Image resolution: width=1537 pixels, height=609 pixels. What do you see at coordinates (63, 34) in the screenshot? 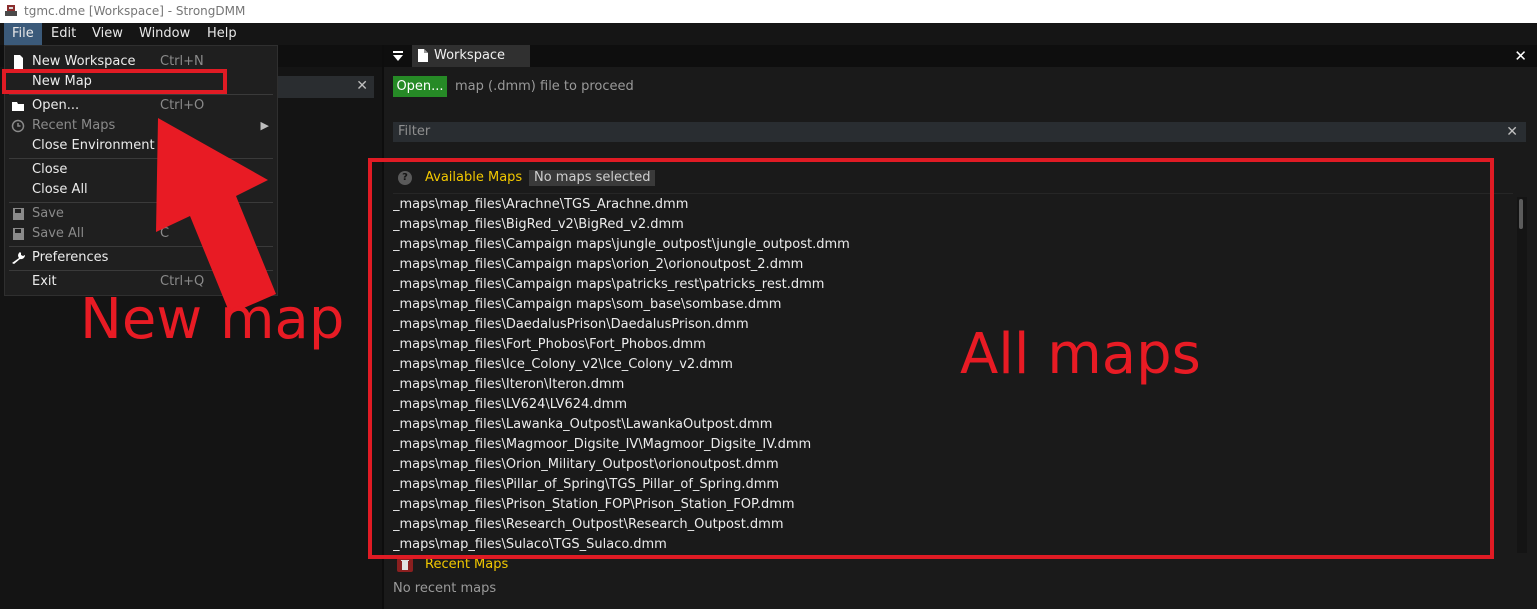
I see `menu-edit: Edit` at bounding box center [63, 34].